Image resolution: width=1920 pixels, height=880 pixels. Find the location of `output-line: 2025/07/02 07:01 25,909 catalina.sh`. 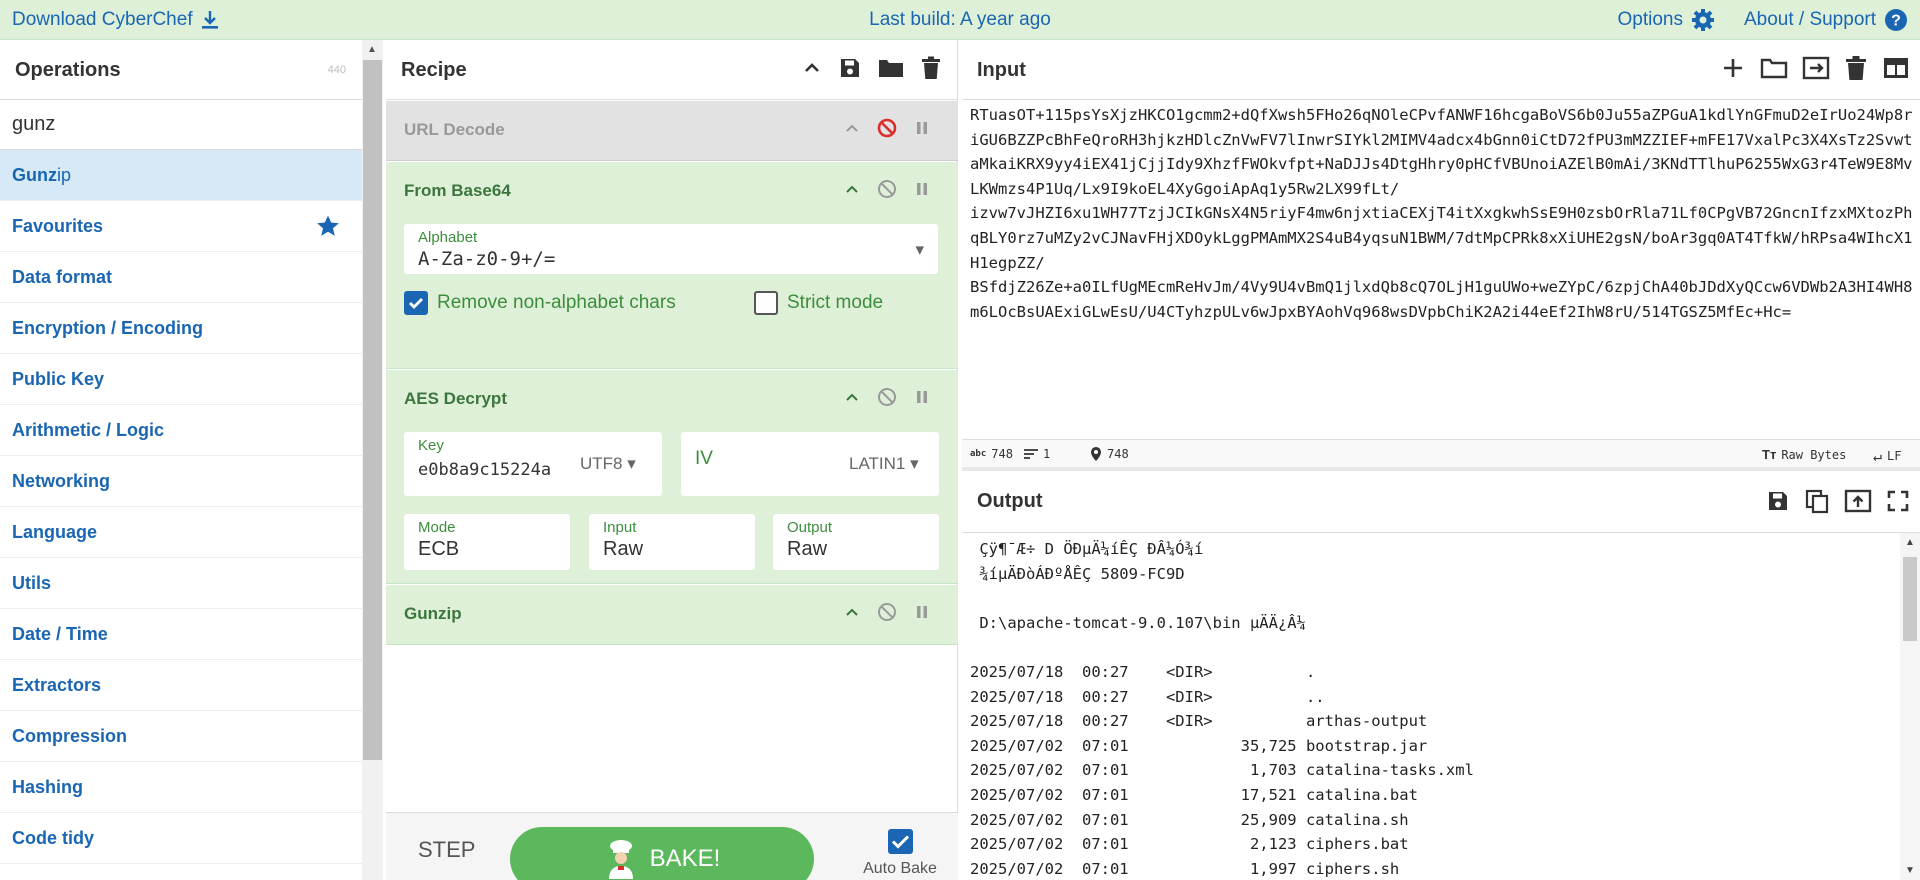

output-line: 2025/07/02 07:01 25,909 catalina.sh is located at coordinates (1189, 819).